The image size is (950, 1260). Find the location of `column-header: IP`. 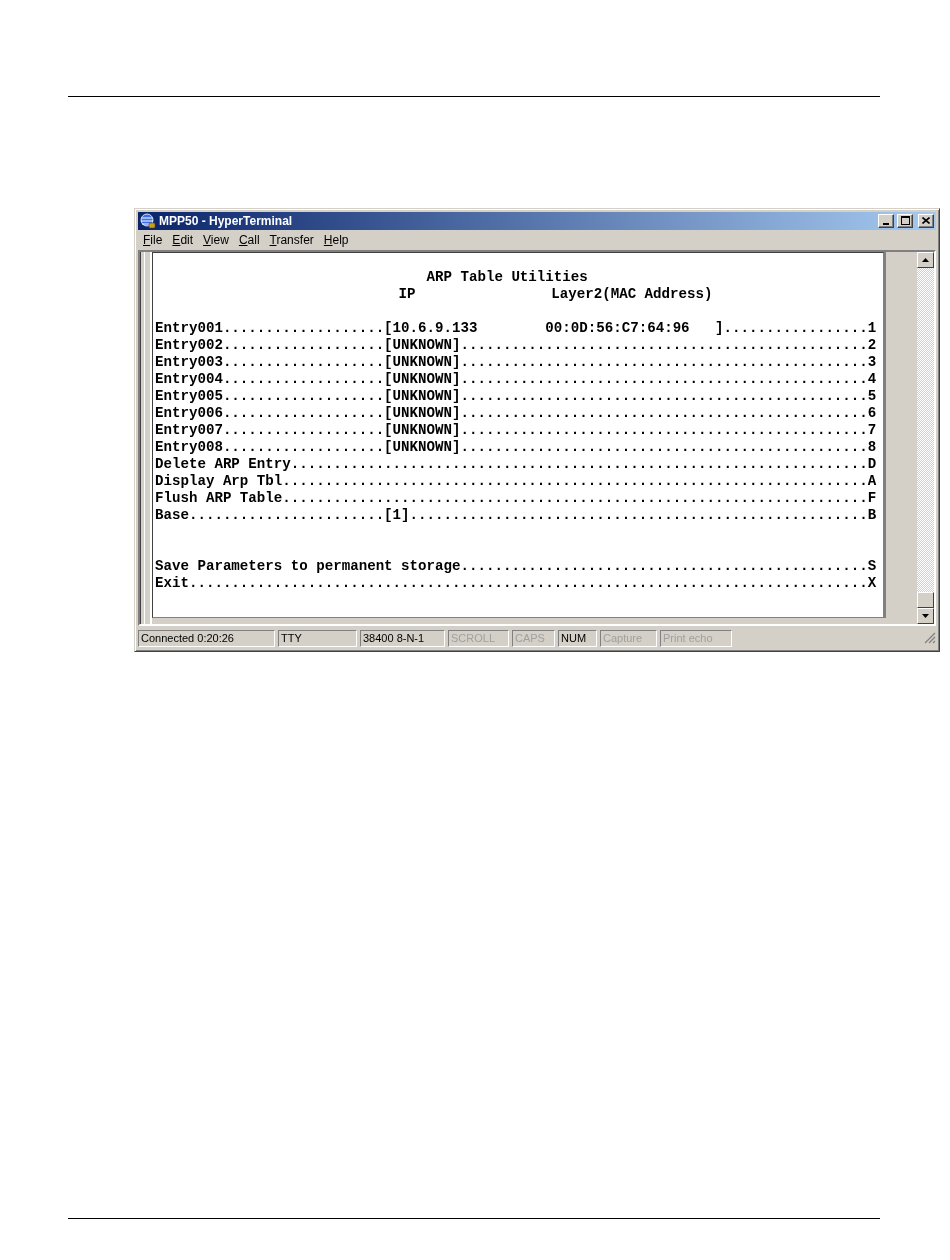

column-header: IP is located at coordinates (407, 294).